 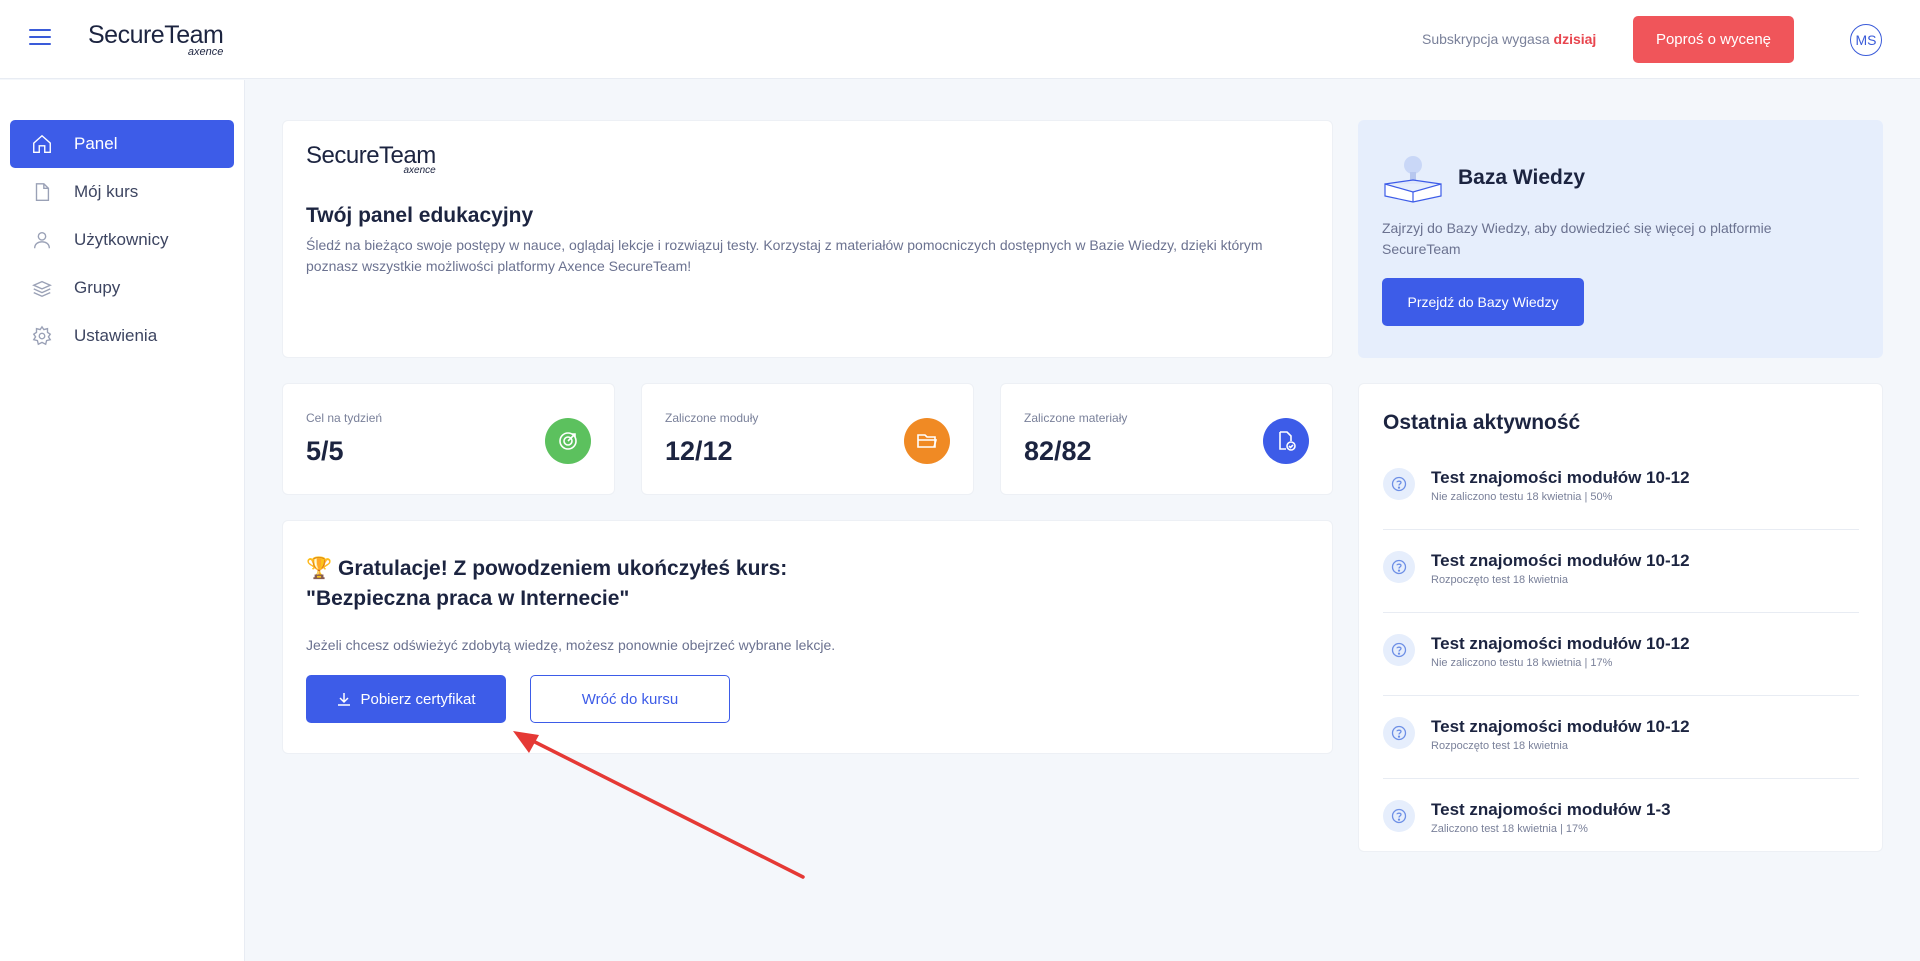 I want to click on activity-detail: Nie zaliczono testu 18 kwietnia | 17%, so click(x=1522, y=663).